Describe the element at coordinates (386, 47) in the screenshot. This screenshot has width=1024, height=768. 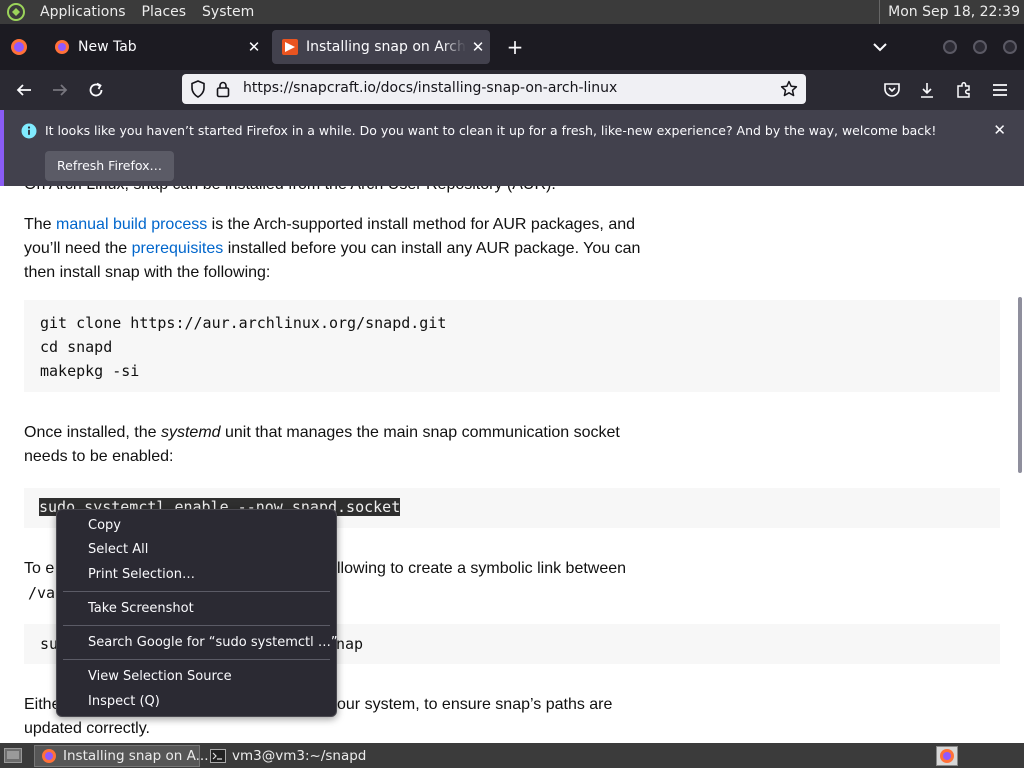
I see `tab-title: Installing snap on Arch Linux` at that location.